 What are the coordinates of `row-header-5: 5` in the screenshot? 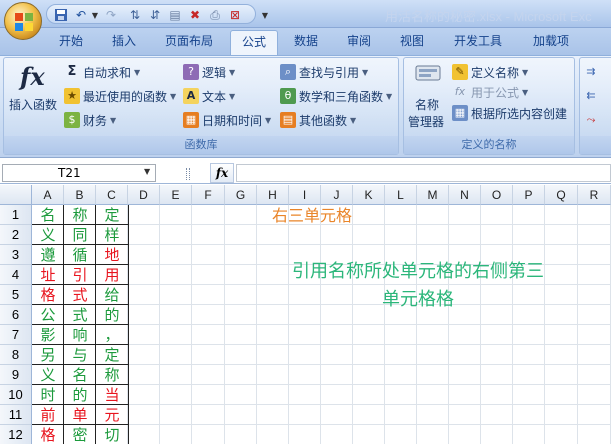 It's located at (16, 295).